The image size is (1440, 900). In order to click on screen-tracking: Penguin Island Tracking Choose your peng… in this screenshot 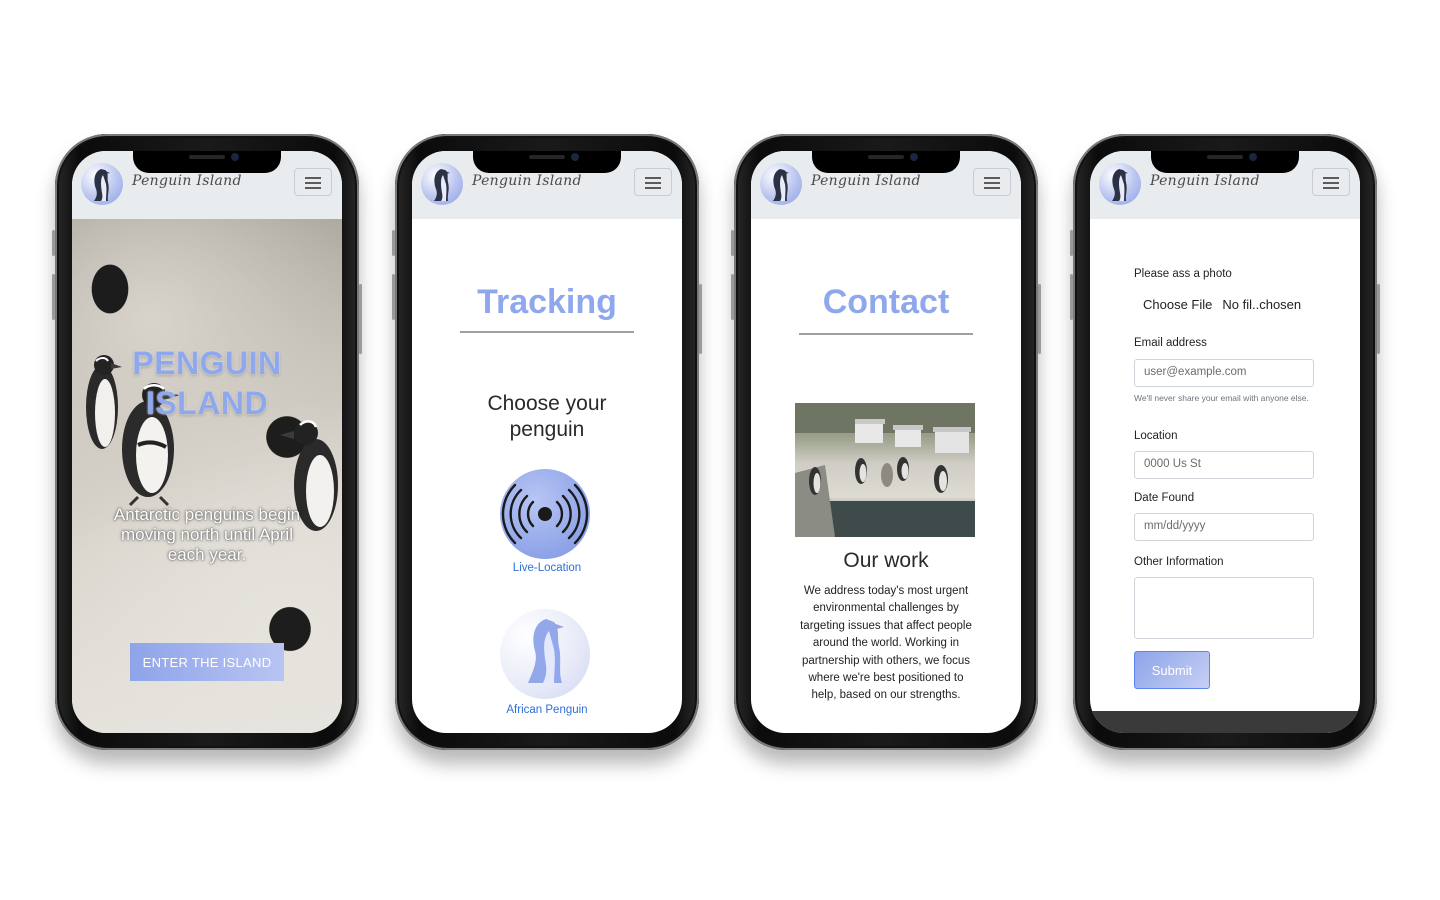, I will do `click(547, 442)`.